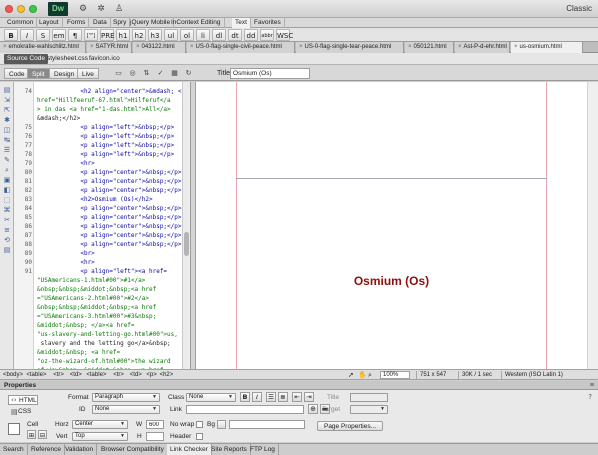 Image resolution: width=598 pixels, height=455 pixels. I want to click on refresh-design-icon: ↻, so click(188, 73).